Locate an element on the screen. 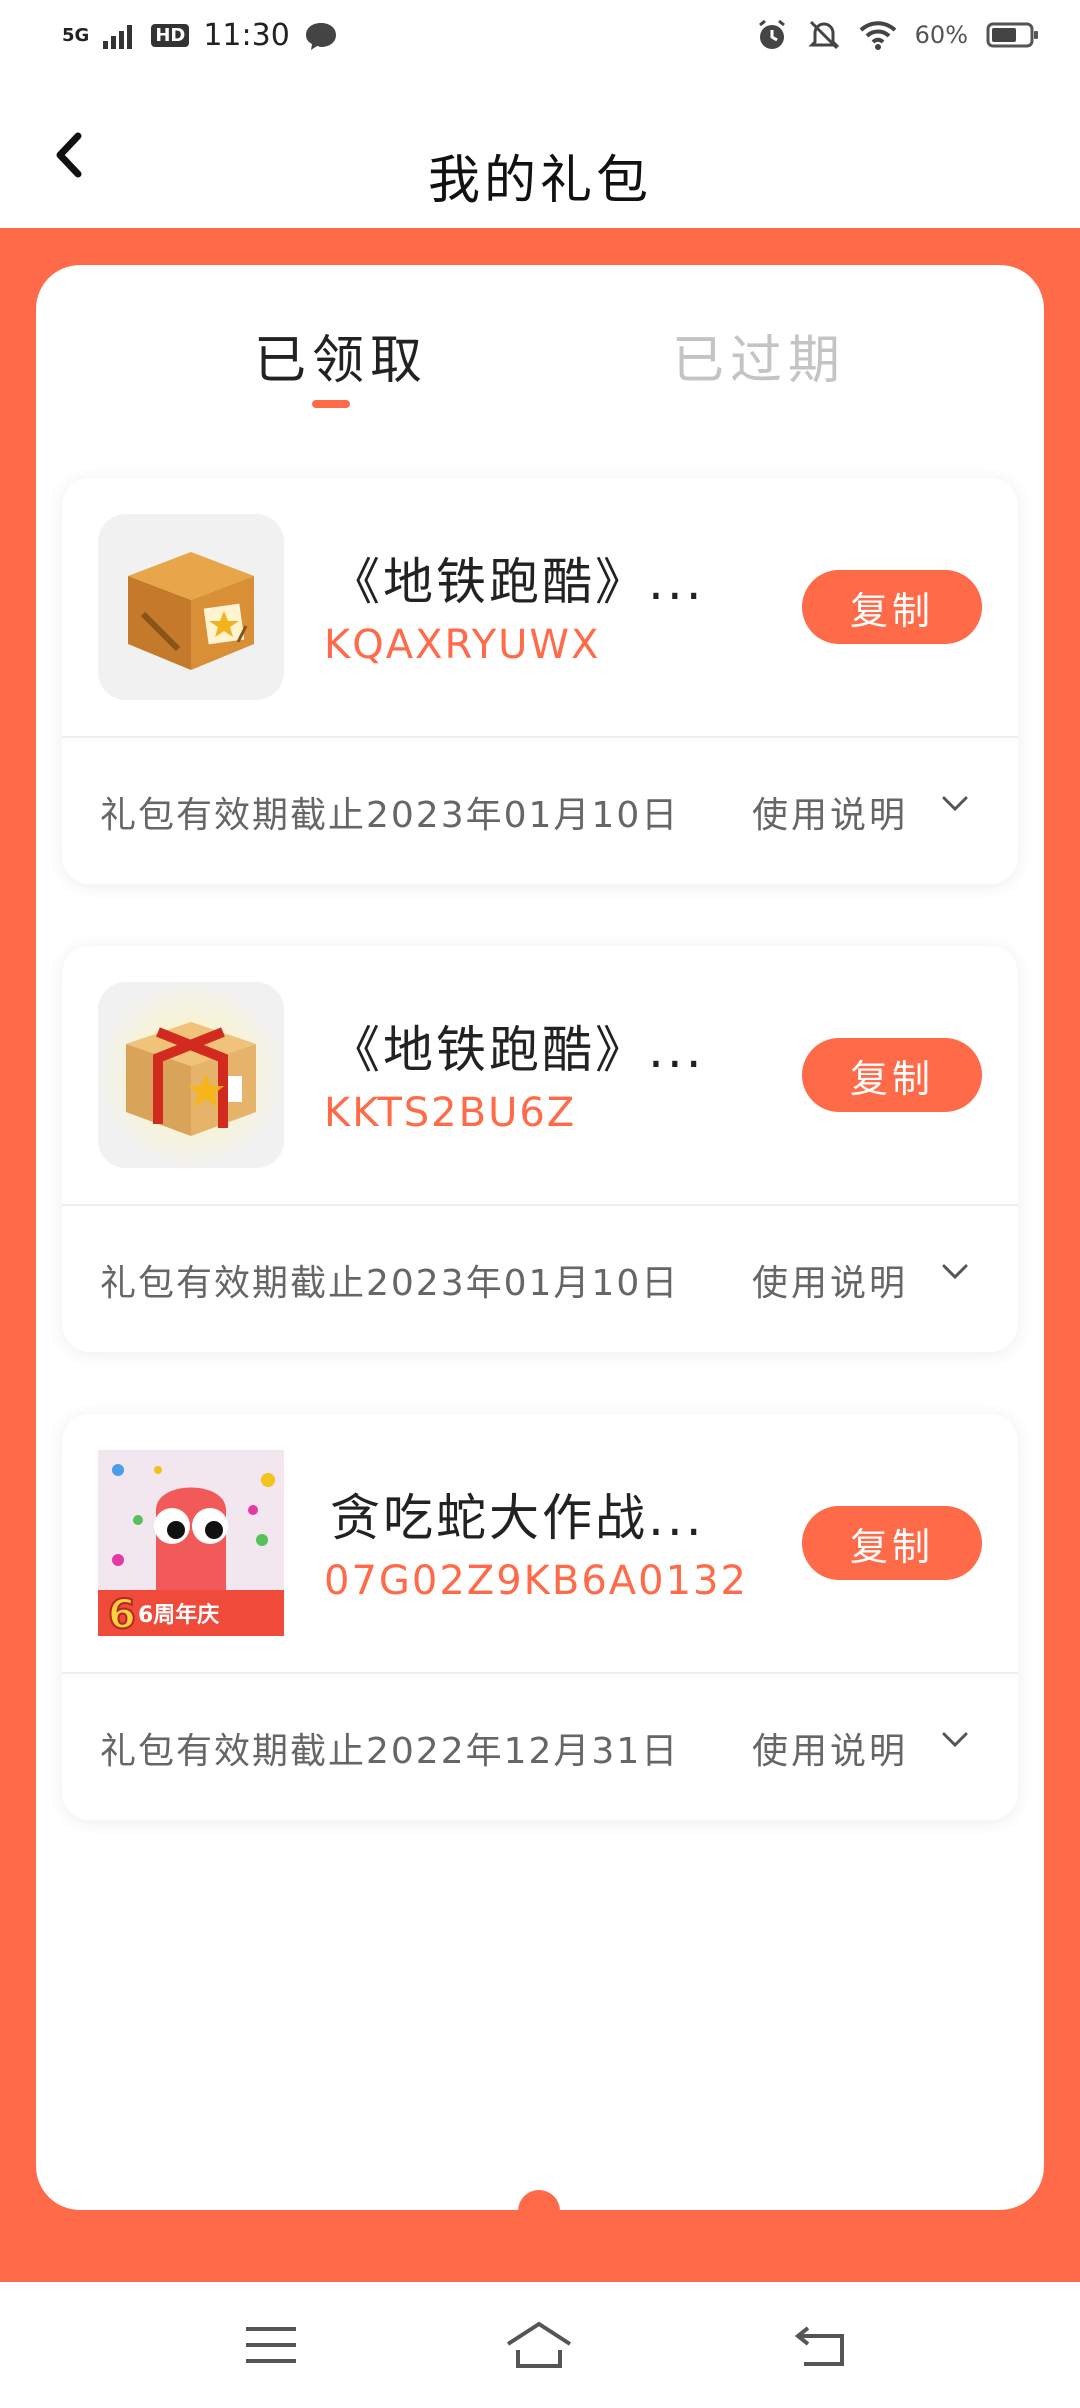 This screenshot has width=1080, height=2408. status-bar: 5G HD 11:30 60% is located at coordinates (540, 40).